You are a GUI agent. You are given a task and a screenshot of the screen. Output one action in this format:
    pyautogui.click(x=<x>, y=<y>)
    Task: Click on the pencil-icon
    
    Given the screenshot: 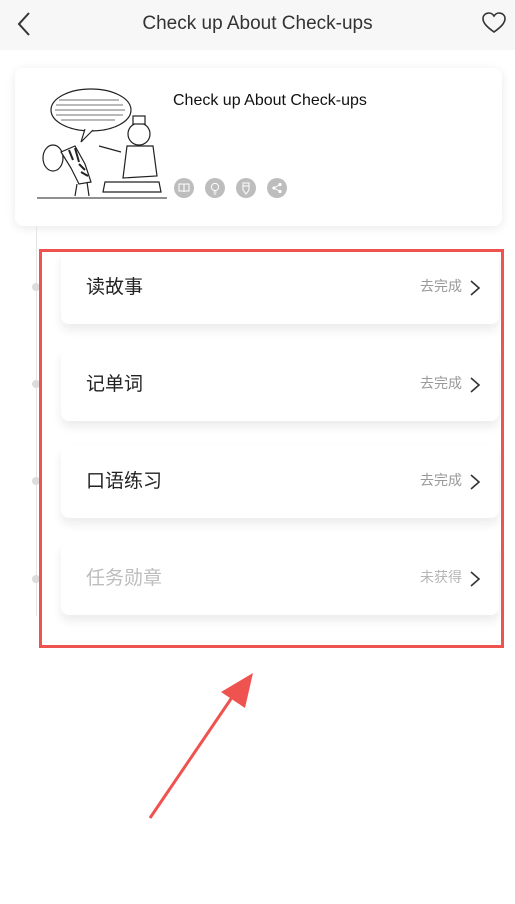 What is the action you would take?
    pyautogui.click(x=246, y=188)
    